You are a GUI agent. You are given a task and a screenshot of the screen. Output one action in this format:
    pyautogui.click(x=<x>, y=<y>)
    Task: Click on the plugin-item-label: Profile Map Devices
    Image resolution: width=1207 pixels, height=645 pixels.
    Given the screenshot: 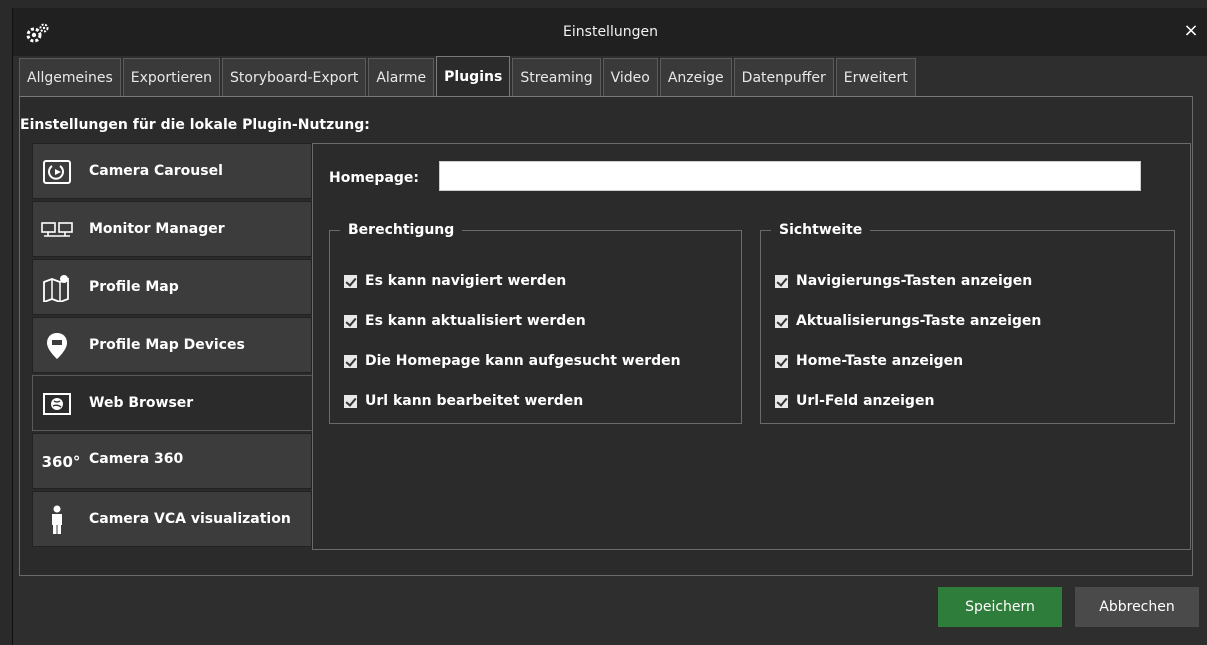 What is the action you would take?
    pyautogui.click(x=167, y=345)
    